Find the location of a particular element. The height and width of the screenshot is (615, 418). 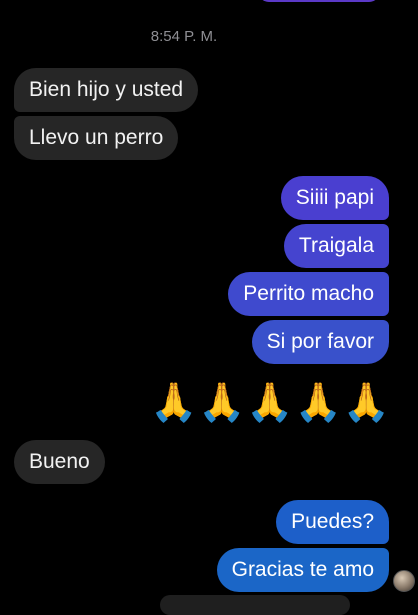

contact-avatar-icon is located at coordinates (404, 581).